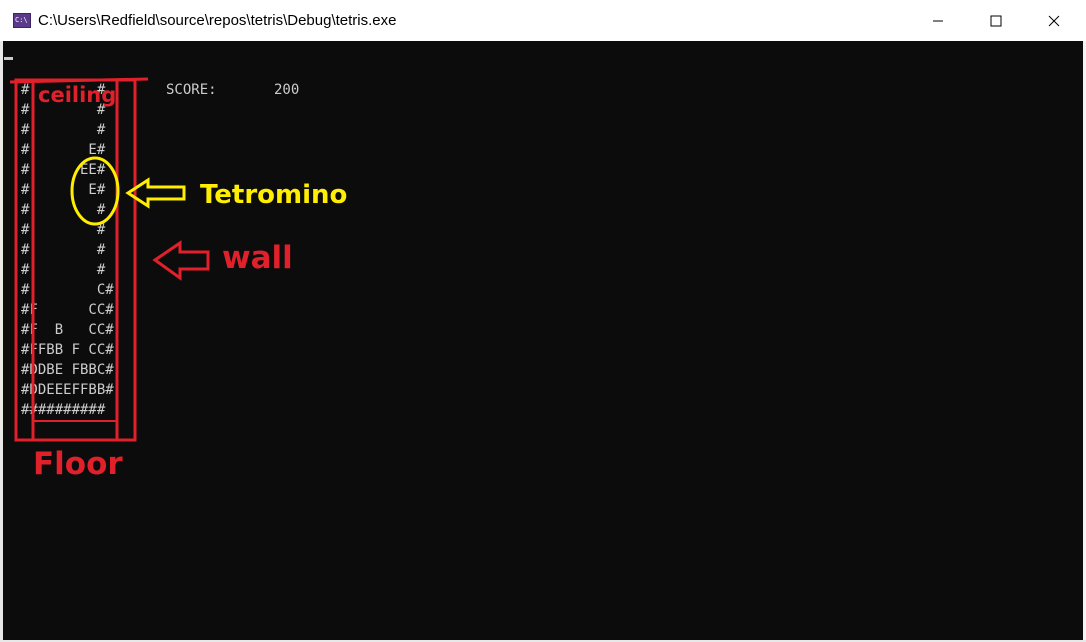 Image resolution: width=1086 pixels, height=642 pixels. I want to click on score-value: 200, so click(287, 90).